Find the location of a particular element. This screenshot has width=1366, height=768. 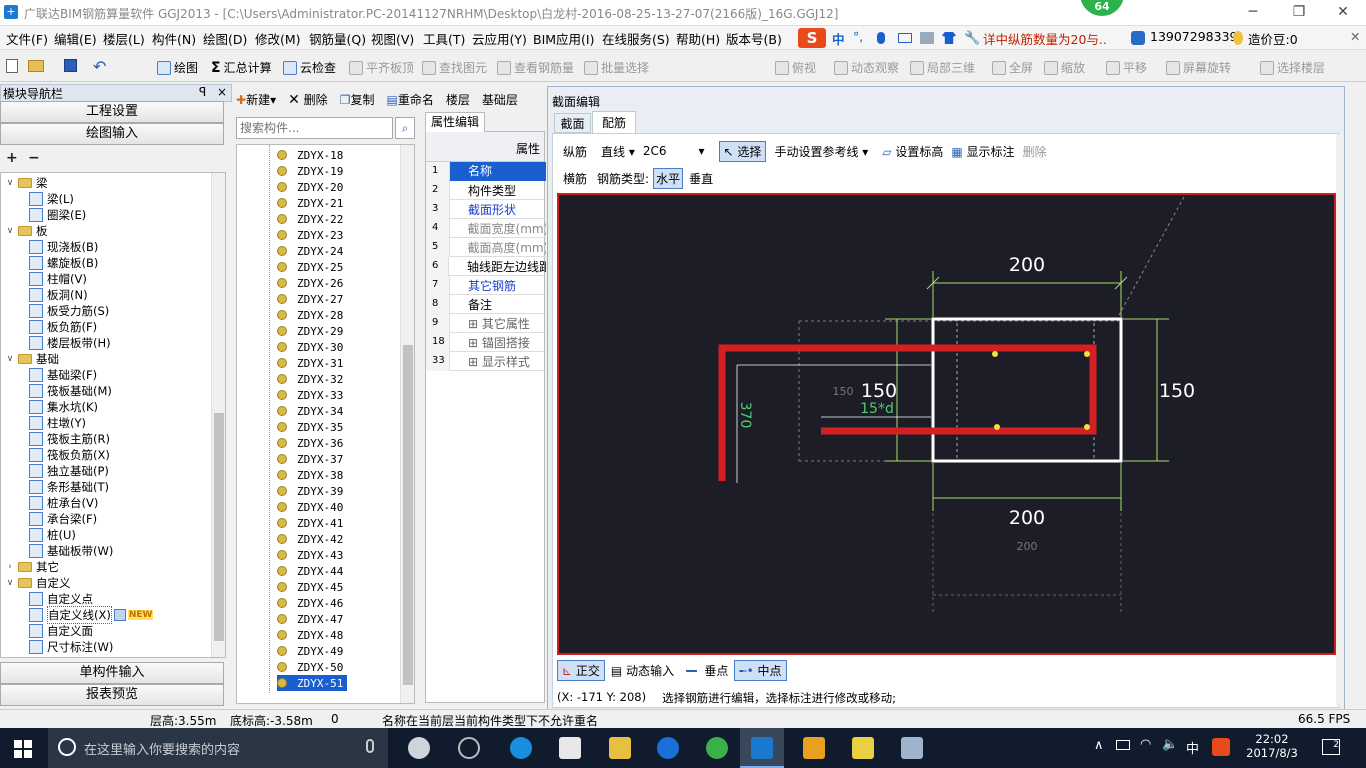

nav-tree-scrollbar is located at coordinates (218, 415).